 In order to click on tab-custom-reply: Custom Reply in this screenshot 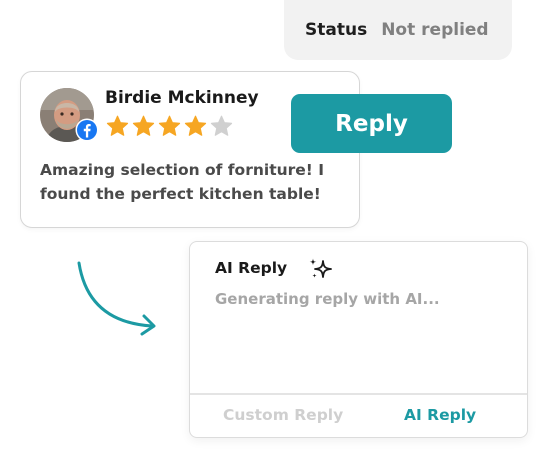, I will do `click(283, 415)`.